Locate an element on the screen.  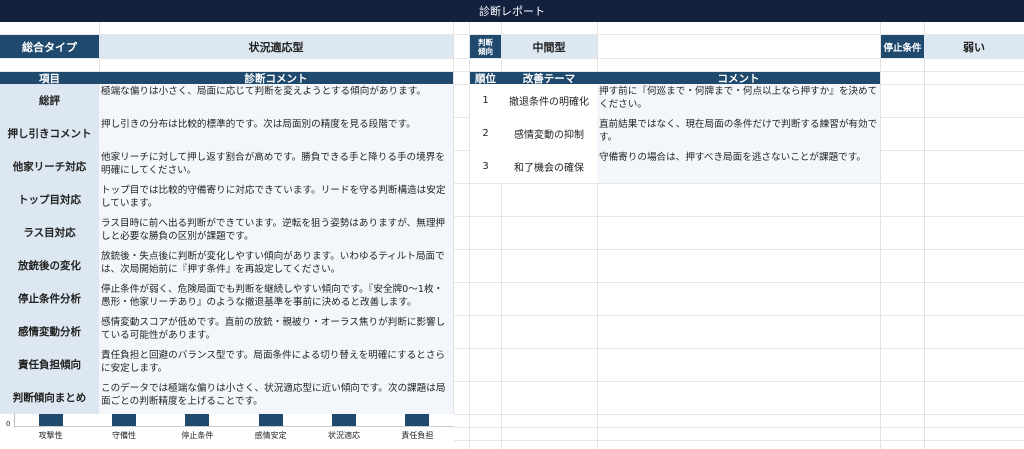
improvement-comment: 守備寄りの場合は、押すべき局面を逃さないことが課題です。 is located at coordinates (738, 166).